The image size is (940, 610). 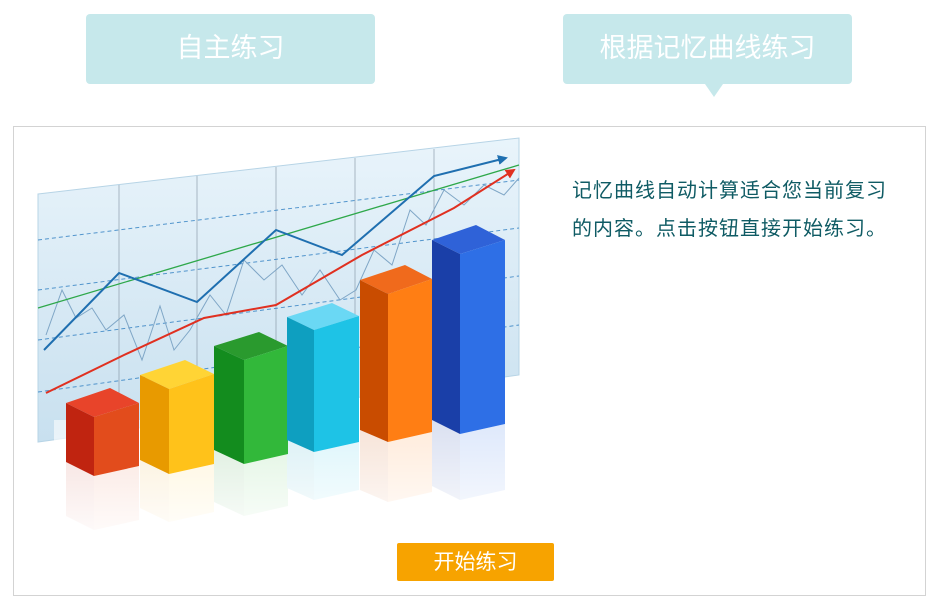 What do you see at coordinates (230, 49) in the screenshot?
I see `tab-free-practice: 自主练习` at bounding box center [230, 49].